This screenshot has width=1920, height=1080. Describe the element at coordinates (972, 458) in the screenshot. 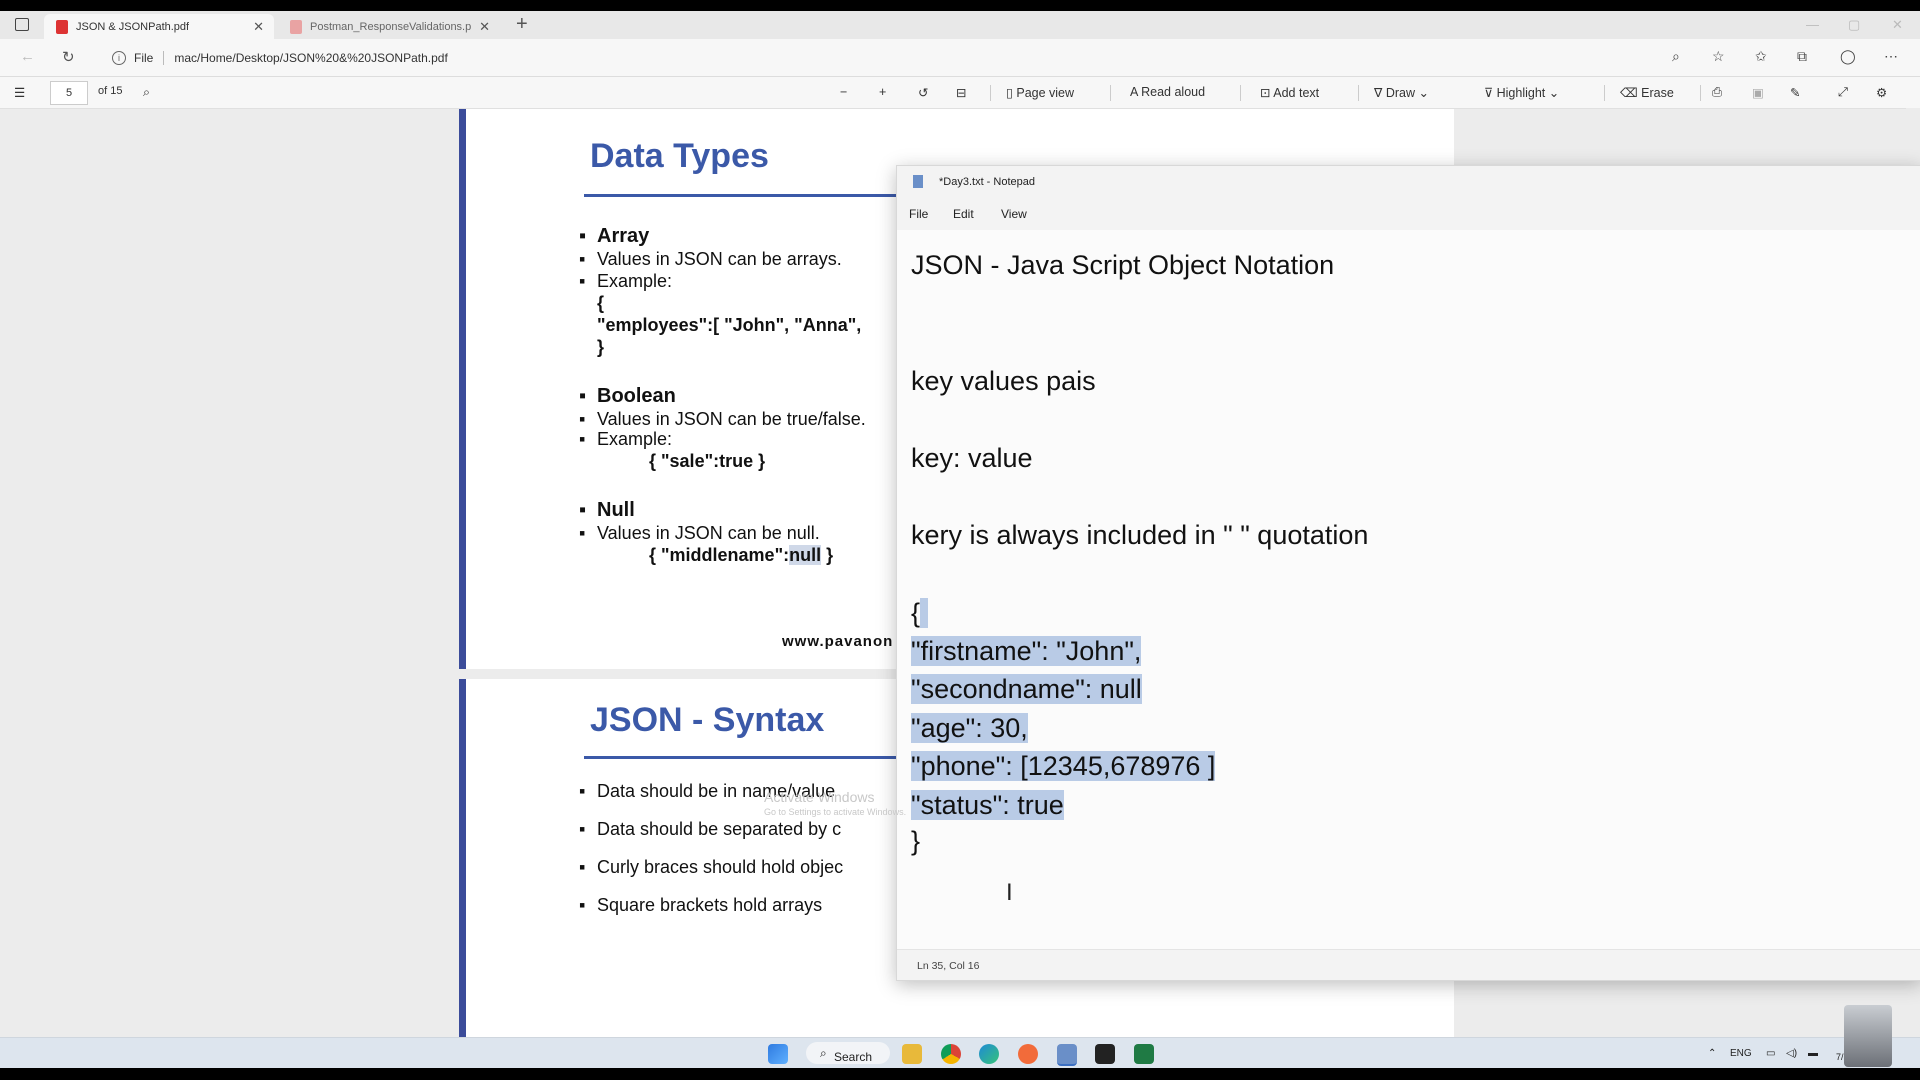

I see `text-line: key: value` at that location.